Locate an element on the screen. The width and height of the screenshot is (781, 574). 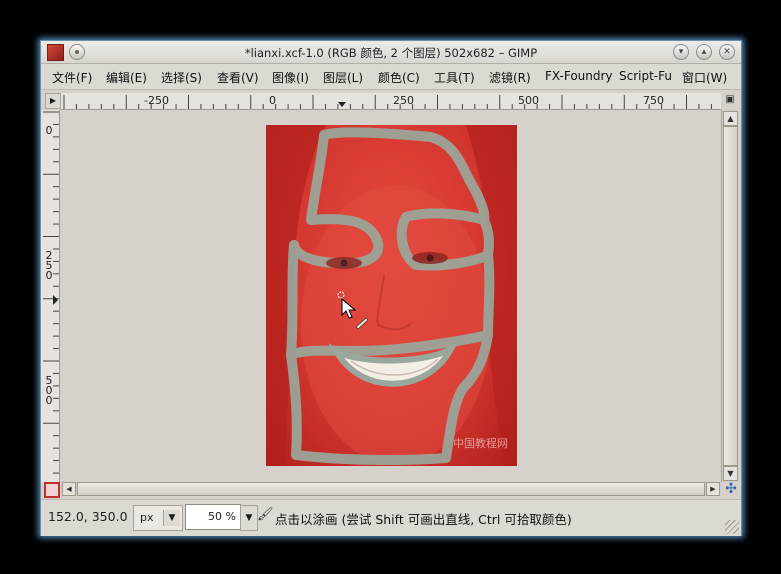
vertical-ruler: 0 250 500 is located at coordinates (50, 296).